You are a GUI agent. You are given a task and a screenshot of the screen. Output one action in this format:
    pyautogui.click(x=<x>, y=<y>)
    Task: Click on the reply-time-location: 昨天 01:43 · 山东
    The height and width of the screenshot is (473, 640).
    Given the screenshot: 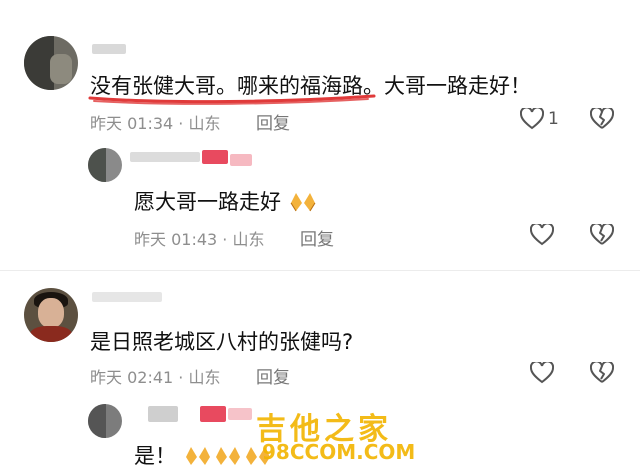 What is the action you would take?
    pyautogui.click(x=199, y=239)
    